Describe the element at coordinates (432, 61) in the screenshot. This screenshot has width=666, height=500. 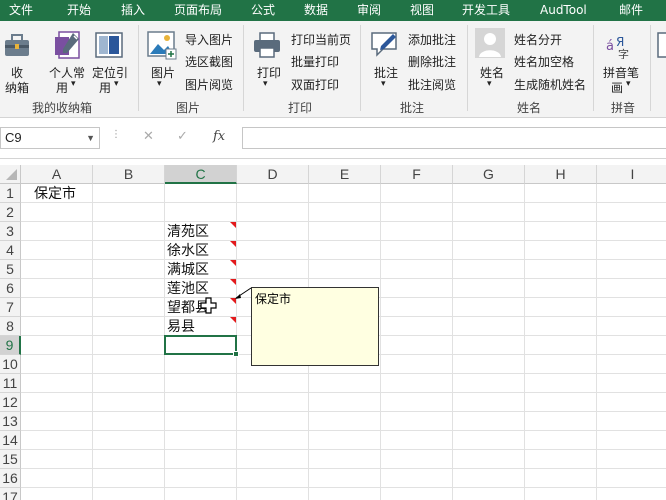
I see `delete-comment-button: 删除批注` at that location.